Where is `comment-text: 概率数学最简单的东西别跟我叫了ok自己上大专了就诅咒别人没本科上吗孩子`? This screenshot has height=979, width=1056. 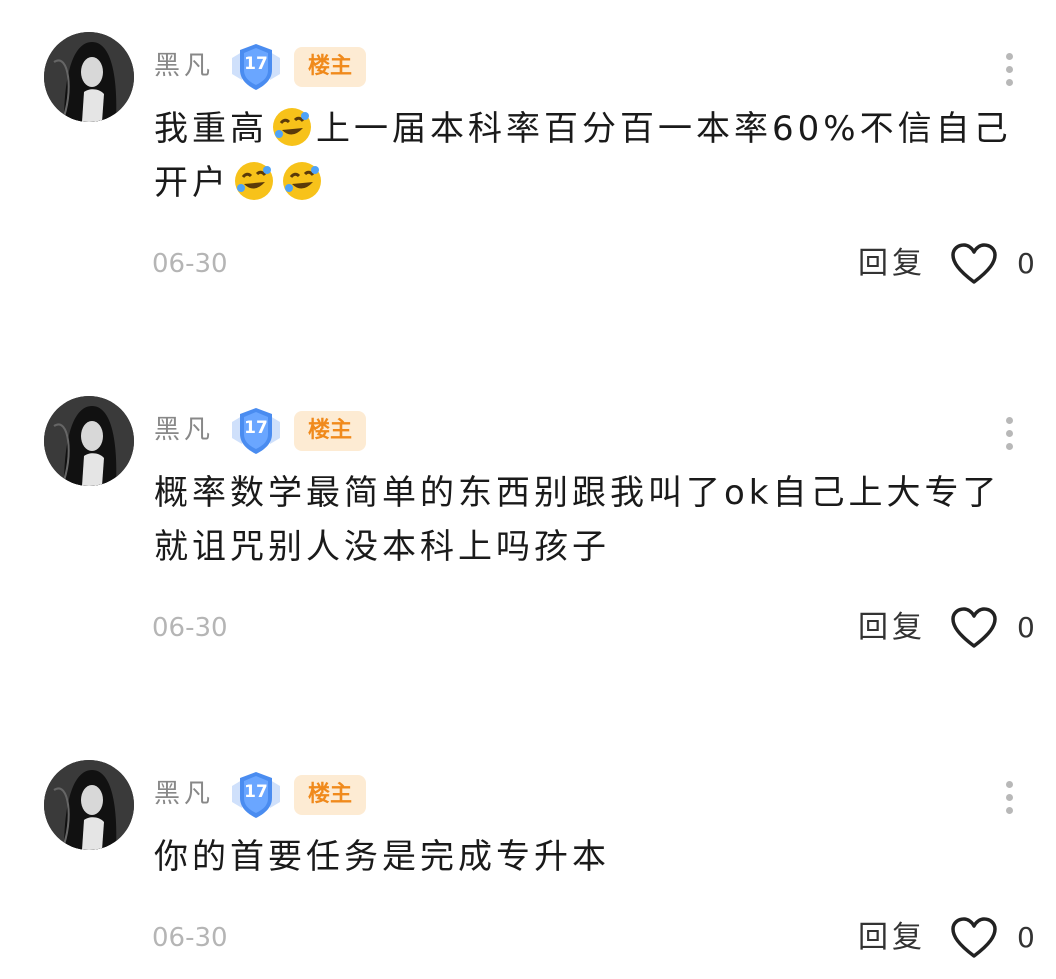 comment-text: 概率数学最简单的东西别跟我叫了ok自己上大专了就诅咒别人没本科上吗孩子 is located at coordinates (577, 520).